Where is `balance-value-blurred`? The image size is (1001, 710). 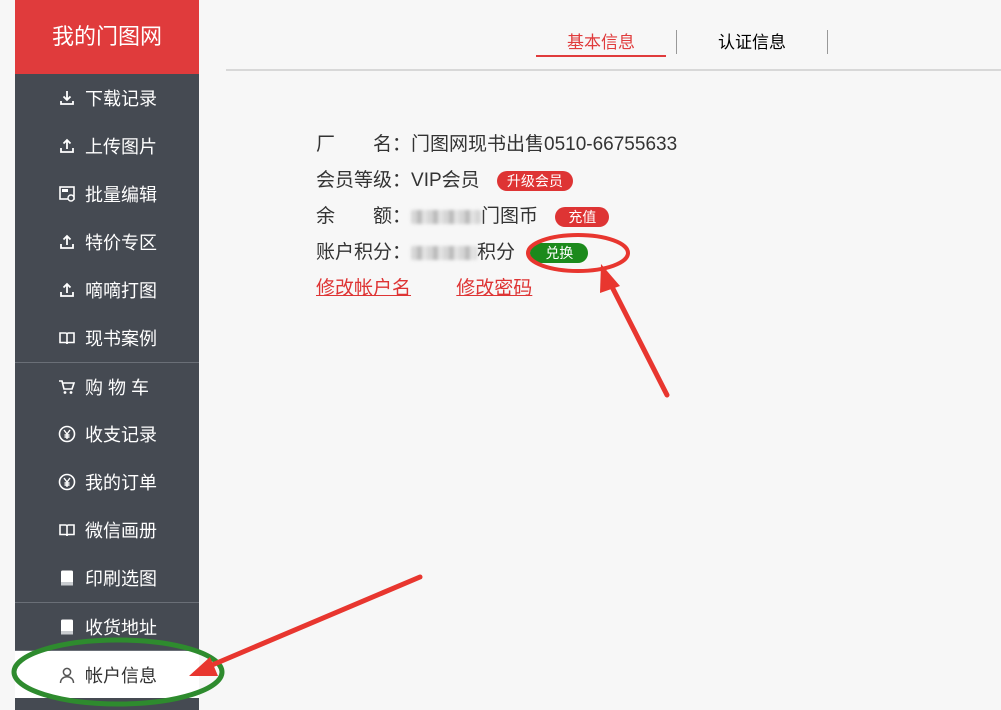
balance-value-blurred is located at coordinates (446, 216).